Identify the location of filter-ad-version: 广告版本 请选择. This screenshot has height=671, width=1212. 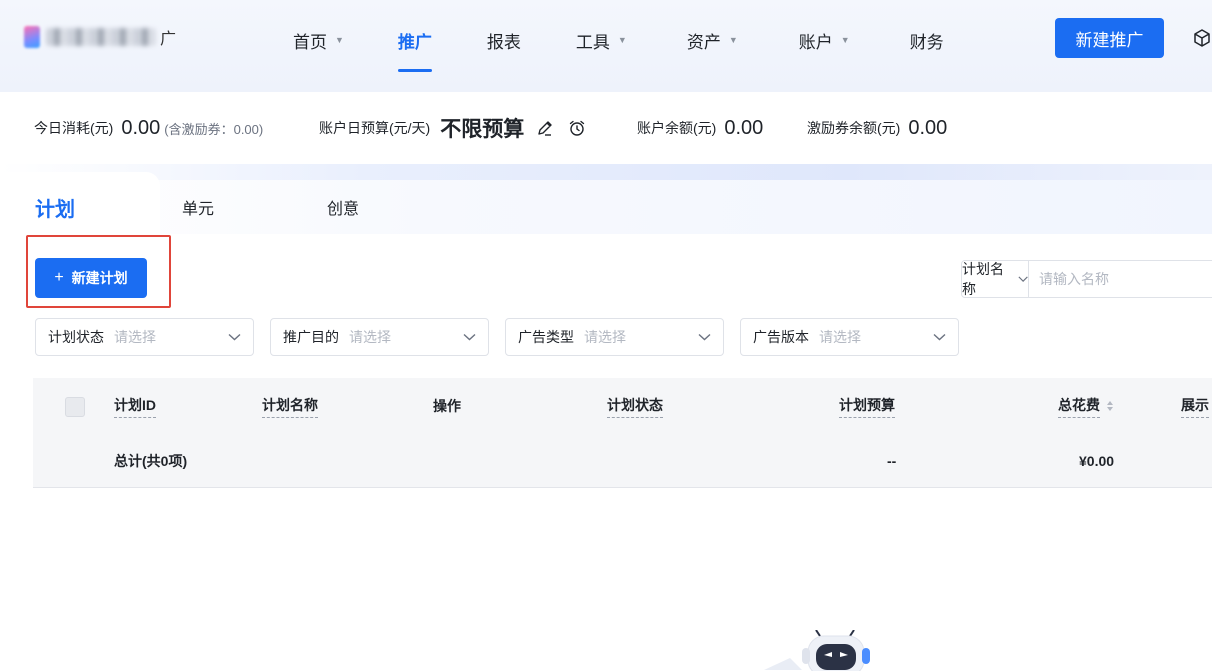
(849, 337).